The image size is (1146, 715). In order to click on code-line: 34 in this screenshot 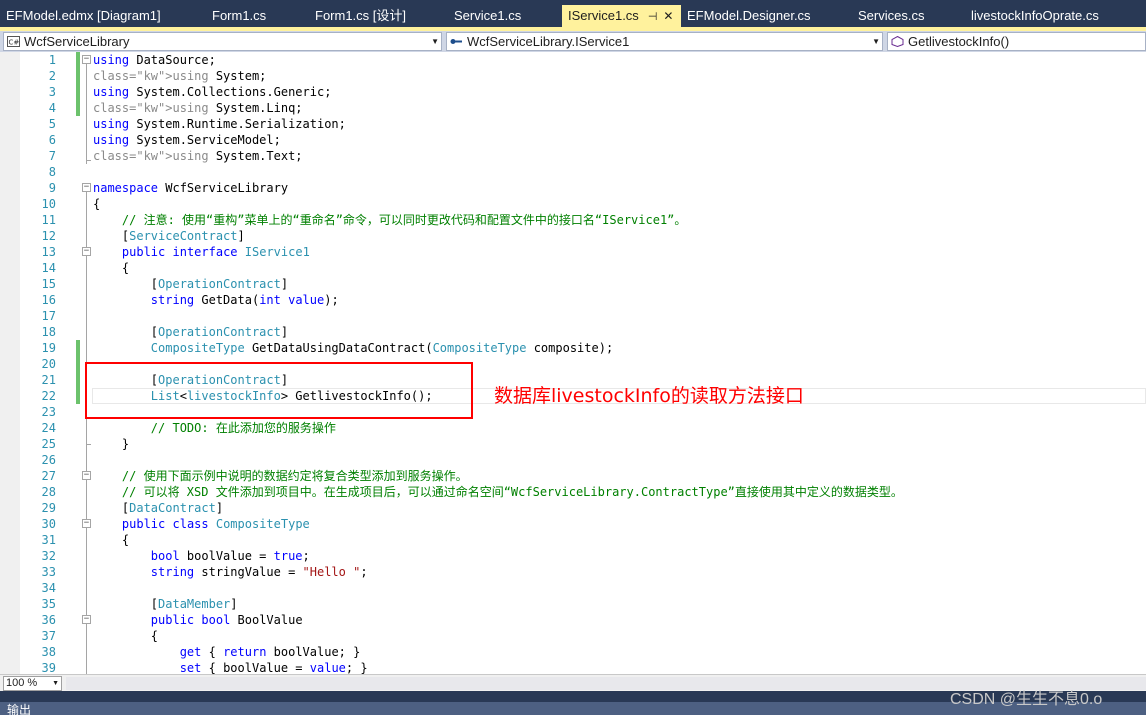, I will do `click(573, 588)`.